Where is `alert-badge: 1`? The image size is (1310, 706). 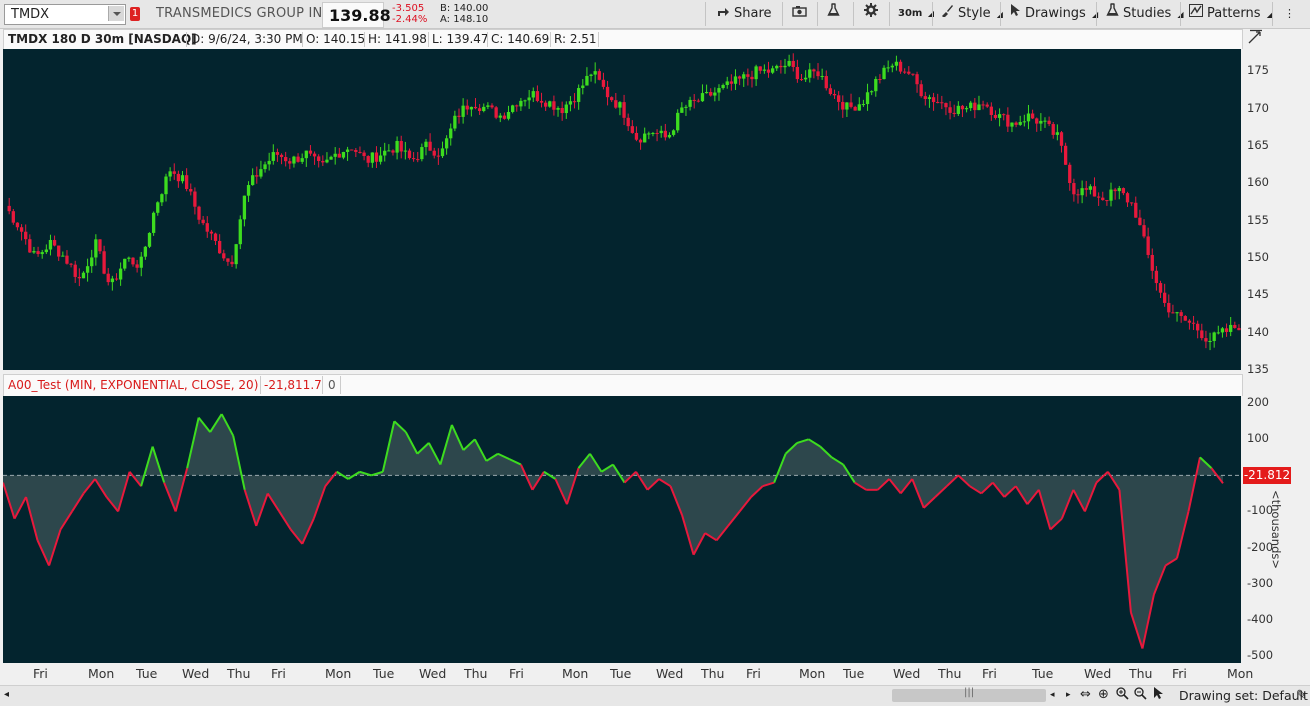
alert-badge: 1 is located at coordinates (135, 14).